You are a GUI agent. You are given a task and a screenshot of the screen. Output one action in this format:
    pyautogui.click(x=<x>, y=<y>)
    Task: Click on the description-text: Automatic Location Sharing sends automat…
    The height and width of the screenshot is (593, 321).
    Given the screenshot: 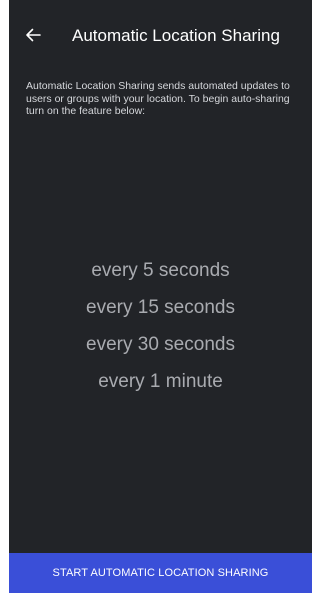 What is the action you would take?
    pyautogui.click(x=158, y=98)
    